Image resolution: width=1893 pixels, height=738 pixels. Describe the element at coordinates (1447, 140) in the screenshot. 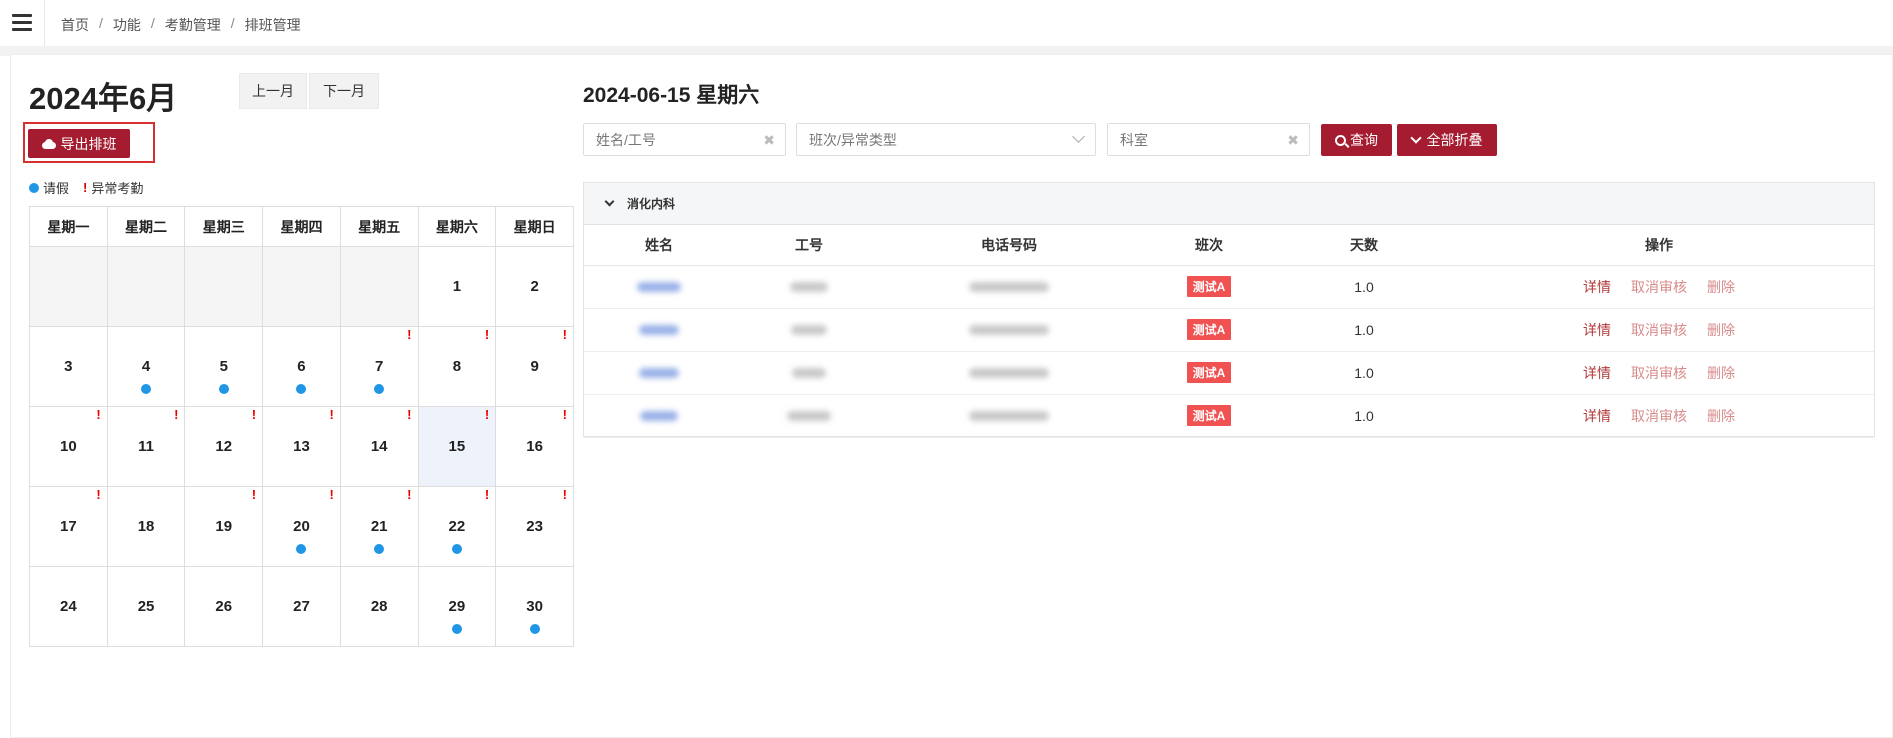

I see `collapse-all-button: 全部折叠` at that location.